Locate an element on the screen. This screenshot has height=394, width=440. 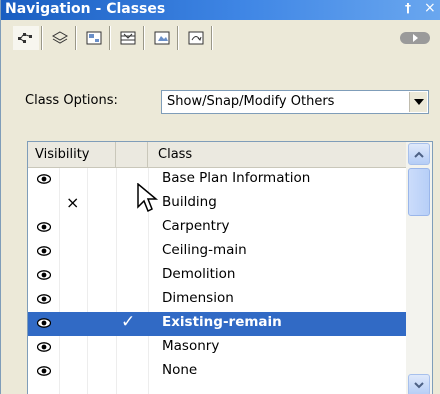
palette-menu-button is located at coordinates (415, 38).